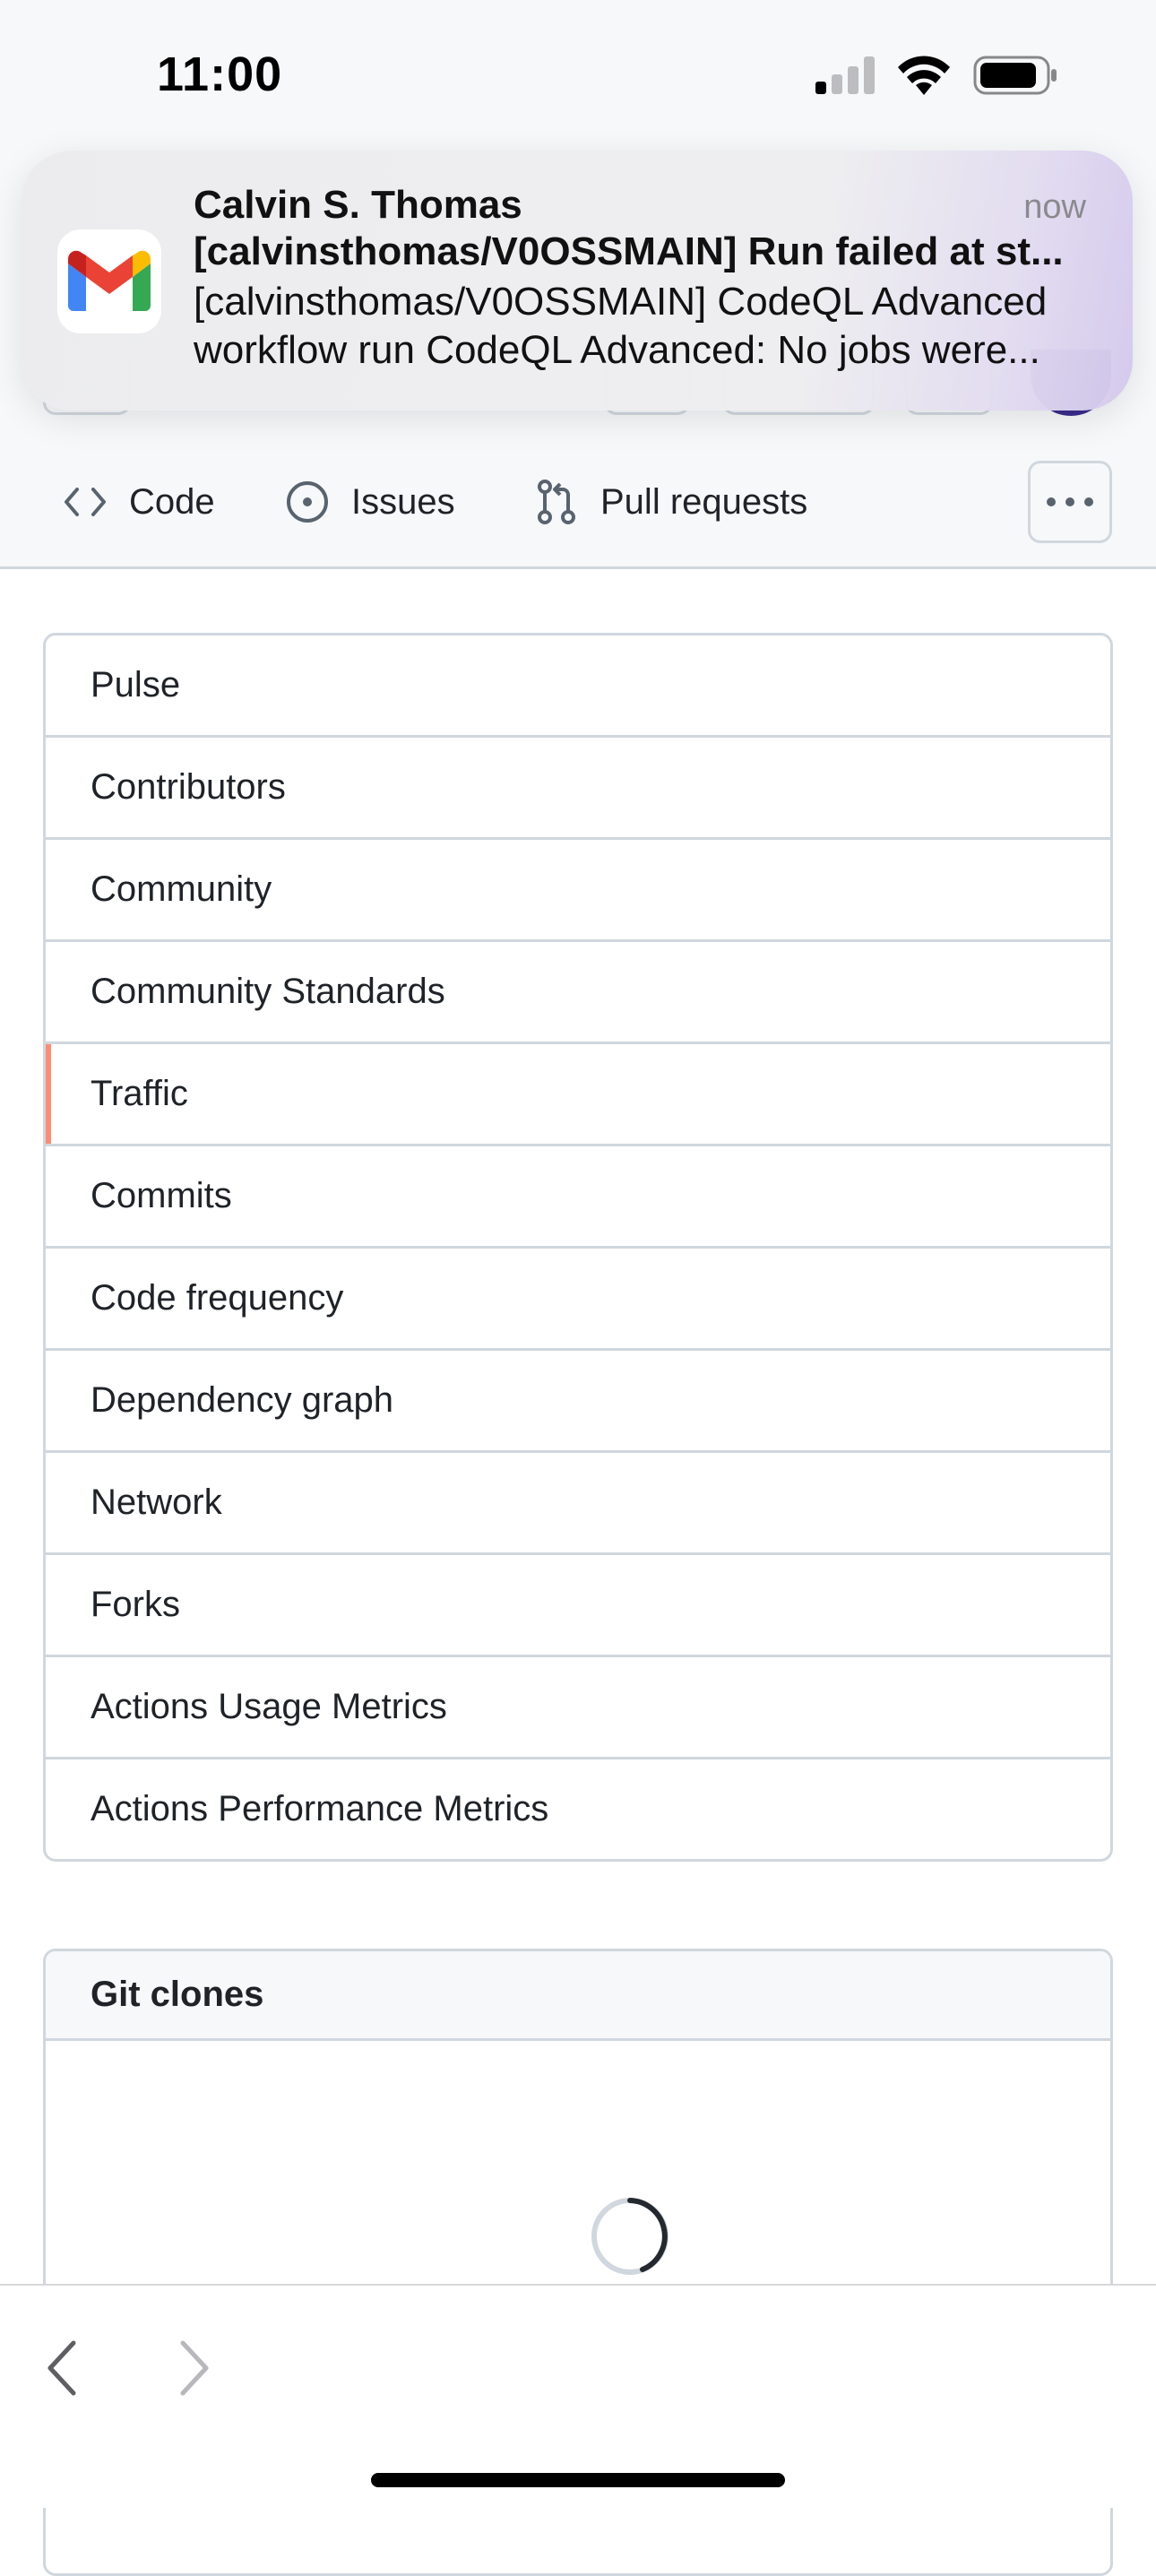 The height and width of the screenshot is (2576, 1156). Describe the element at coordinates (1015, 75) in the screenshot. I see `battery-icon` at that location.